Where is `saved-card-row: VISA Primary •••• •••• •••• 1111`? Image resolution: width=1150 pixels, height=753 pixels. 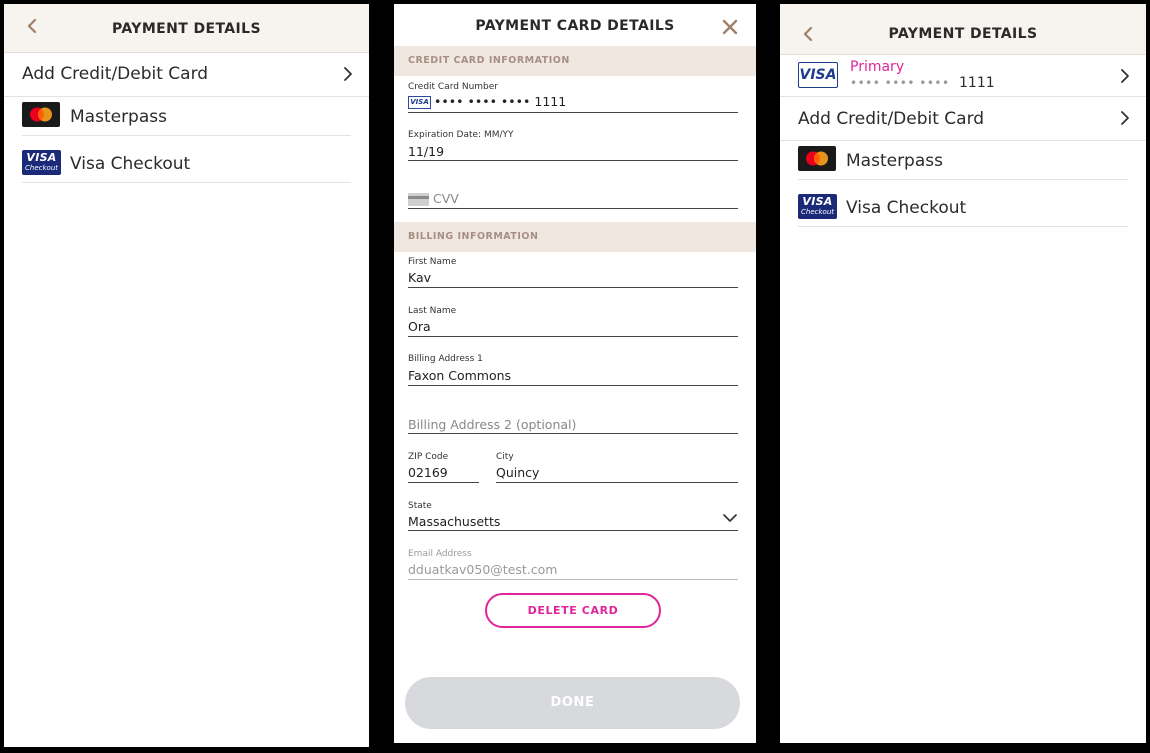 saved-card-row: VISA Primary •••• •••• •••• 1111 is located at coordinates (963, 76).